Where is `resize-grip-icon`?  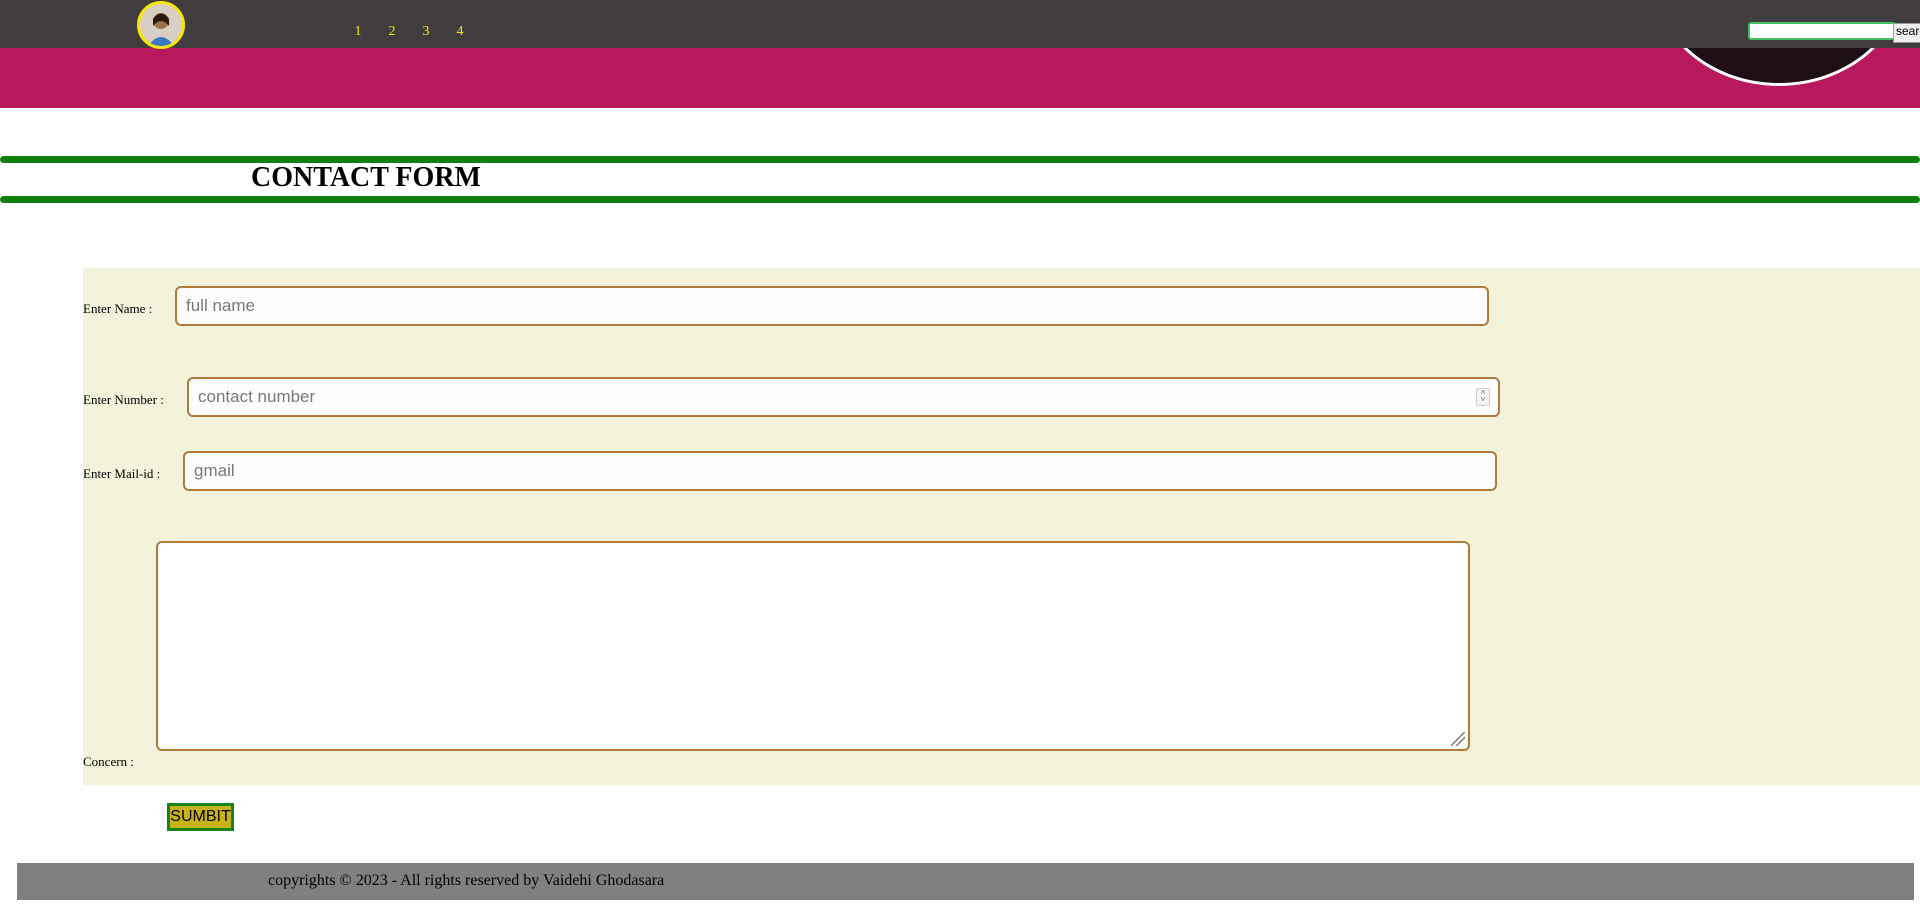
resize-grip-icon is located at coordinates (1458, 739).